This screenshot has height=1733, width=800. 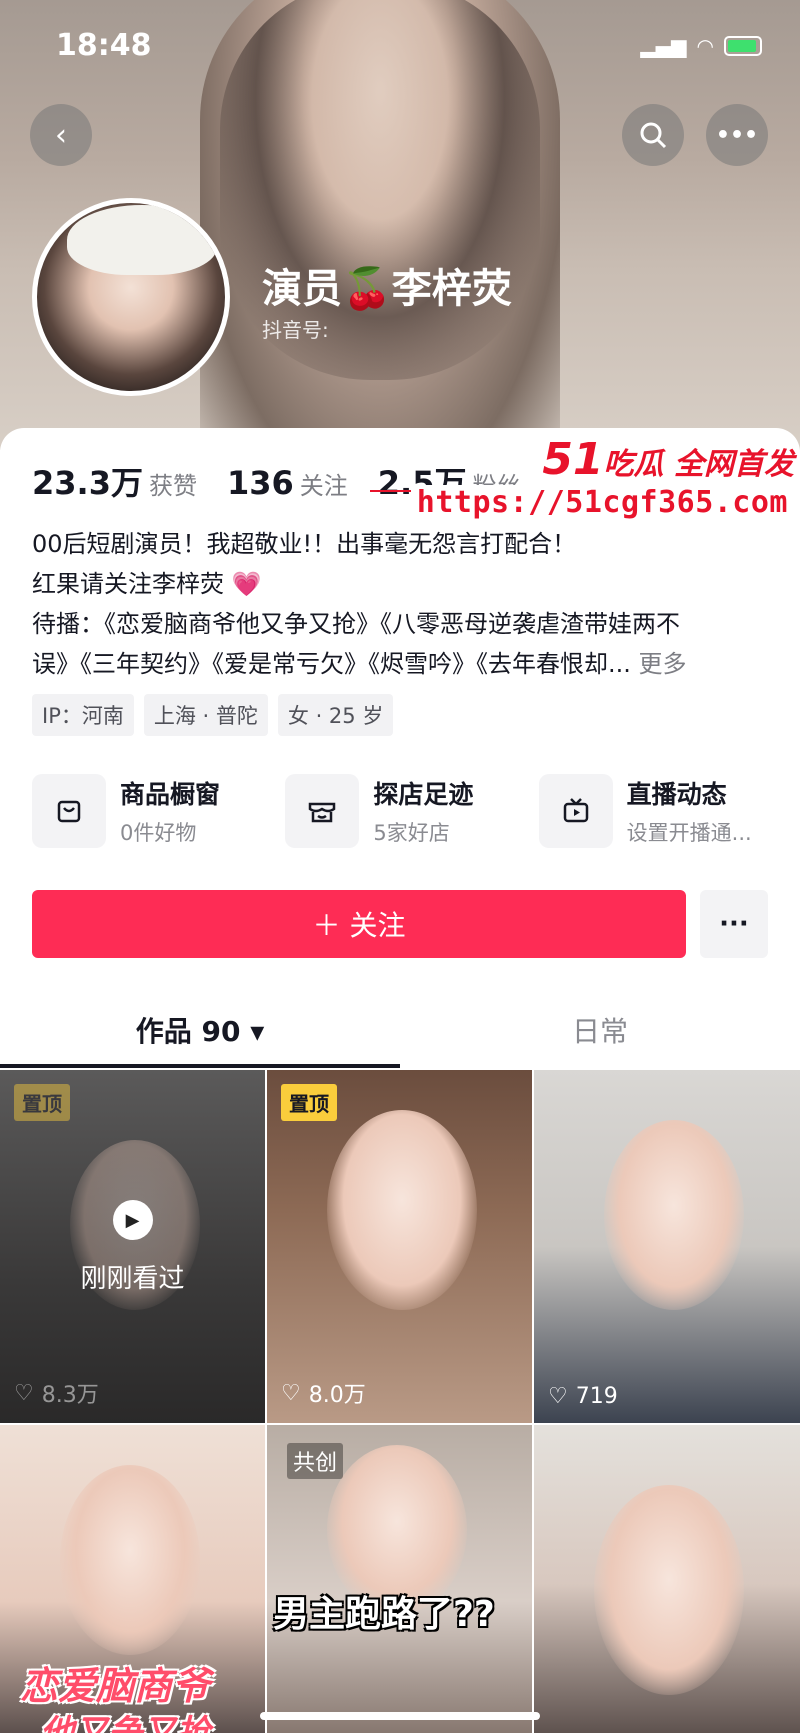 I want to click on content-tabs: 作品 90 ▾ 日常, so click(x=400, y=1028).